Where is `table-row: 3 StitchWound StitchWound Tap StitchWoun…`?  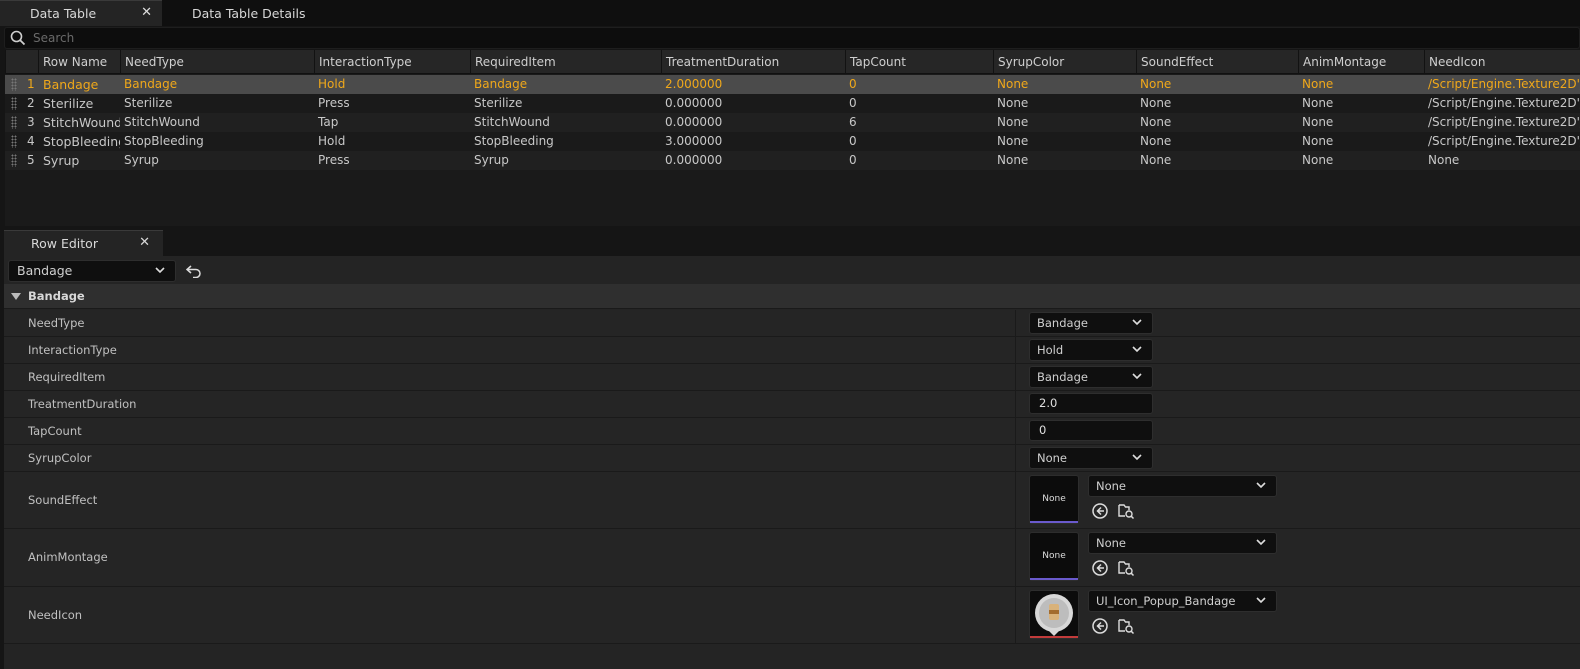
table-row: 3 StitchWound StitchWound Tap StitchWoun… is located at coordinates (792, 122).